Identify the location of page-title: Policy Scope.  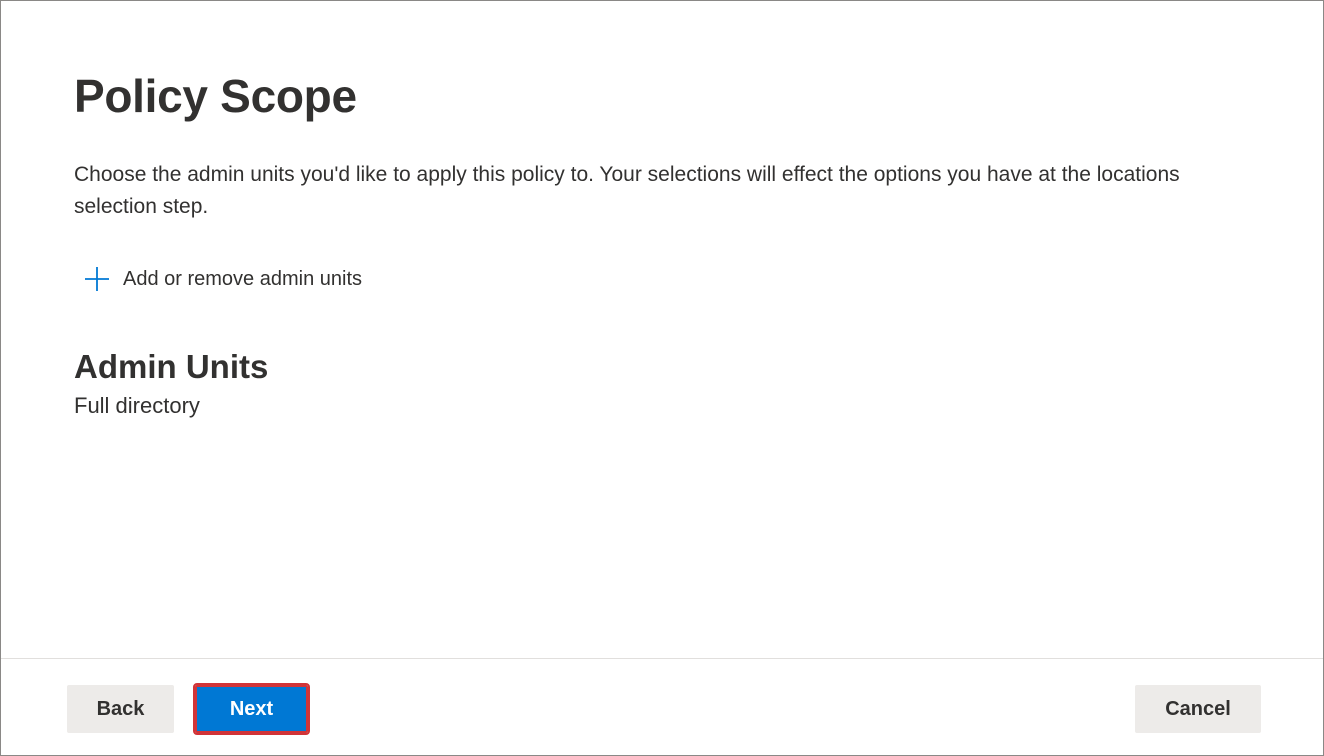
(215, 96).